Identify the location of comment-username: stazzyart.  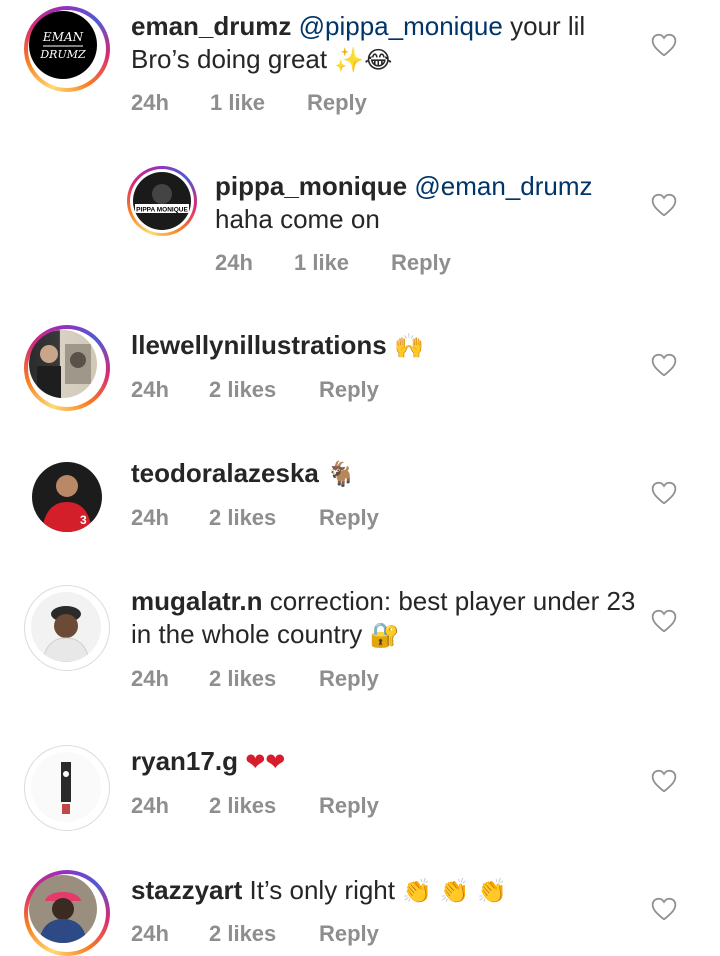
(186, 890).